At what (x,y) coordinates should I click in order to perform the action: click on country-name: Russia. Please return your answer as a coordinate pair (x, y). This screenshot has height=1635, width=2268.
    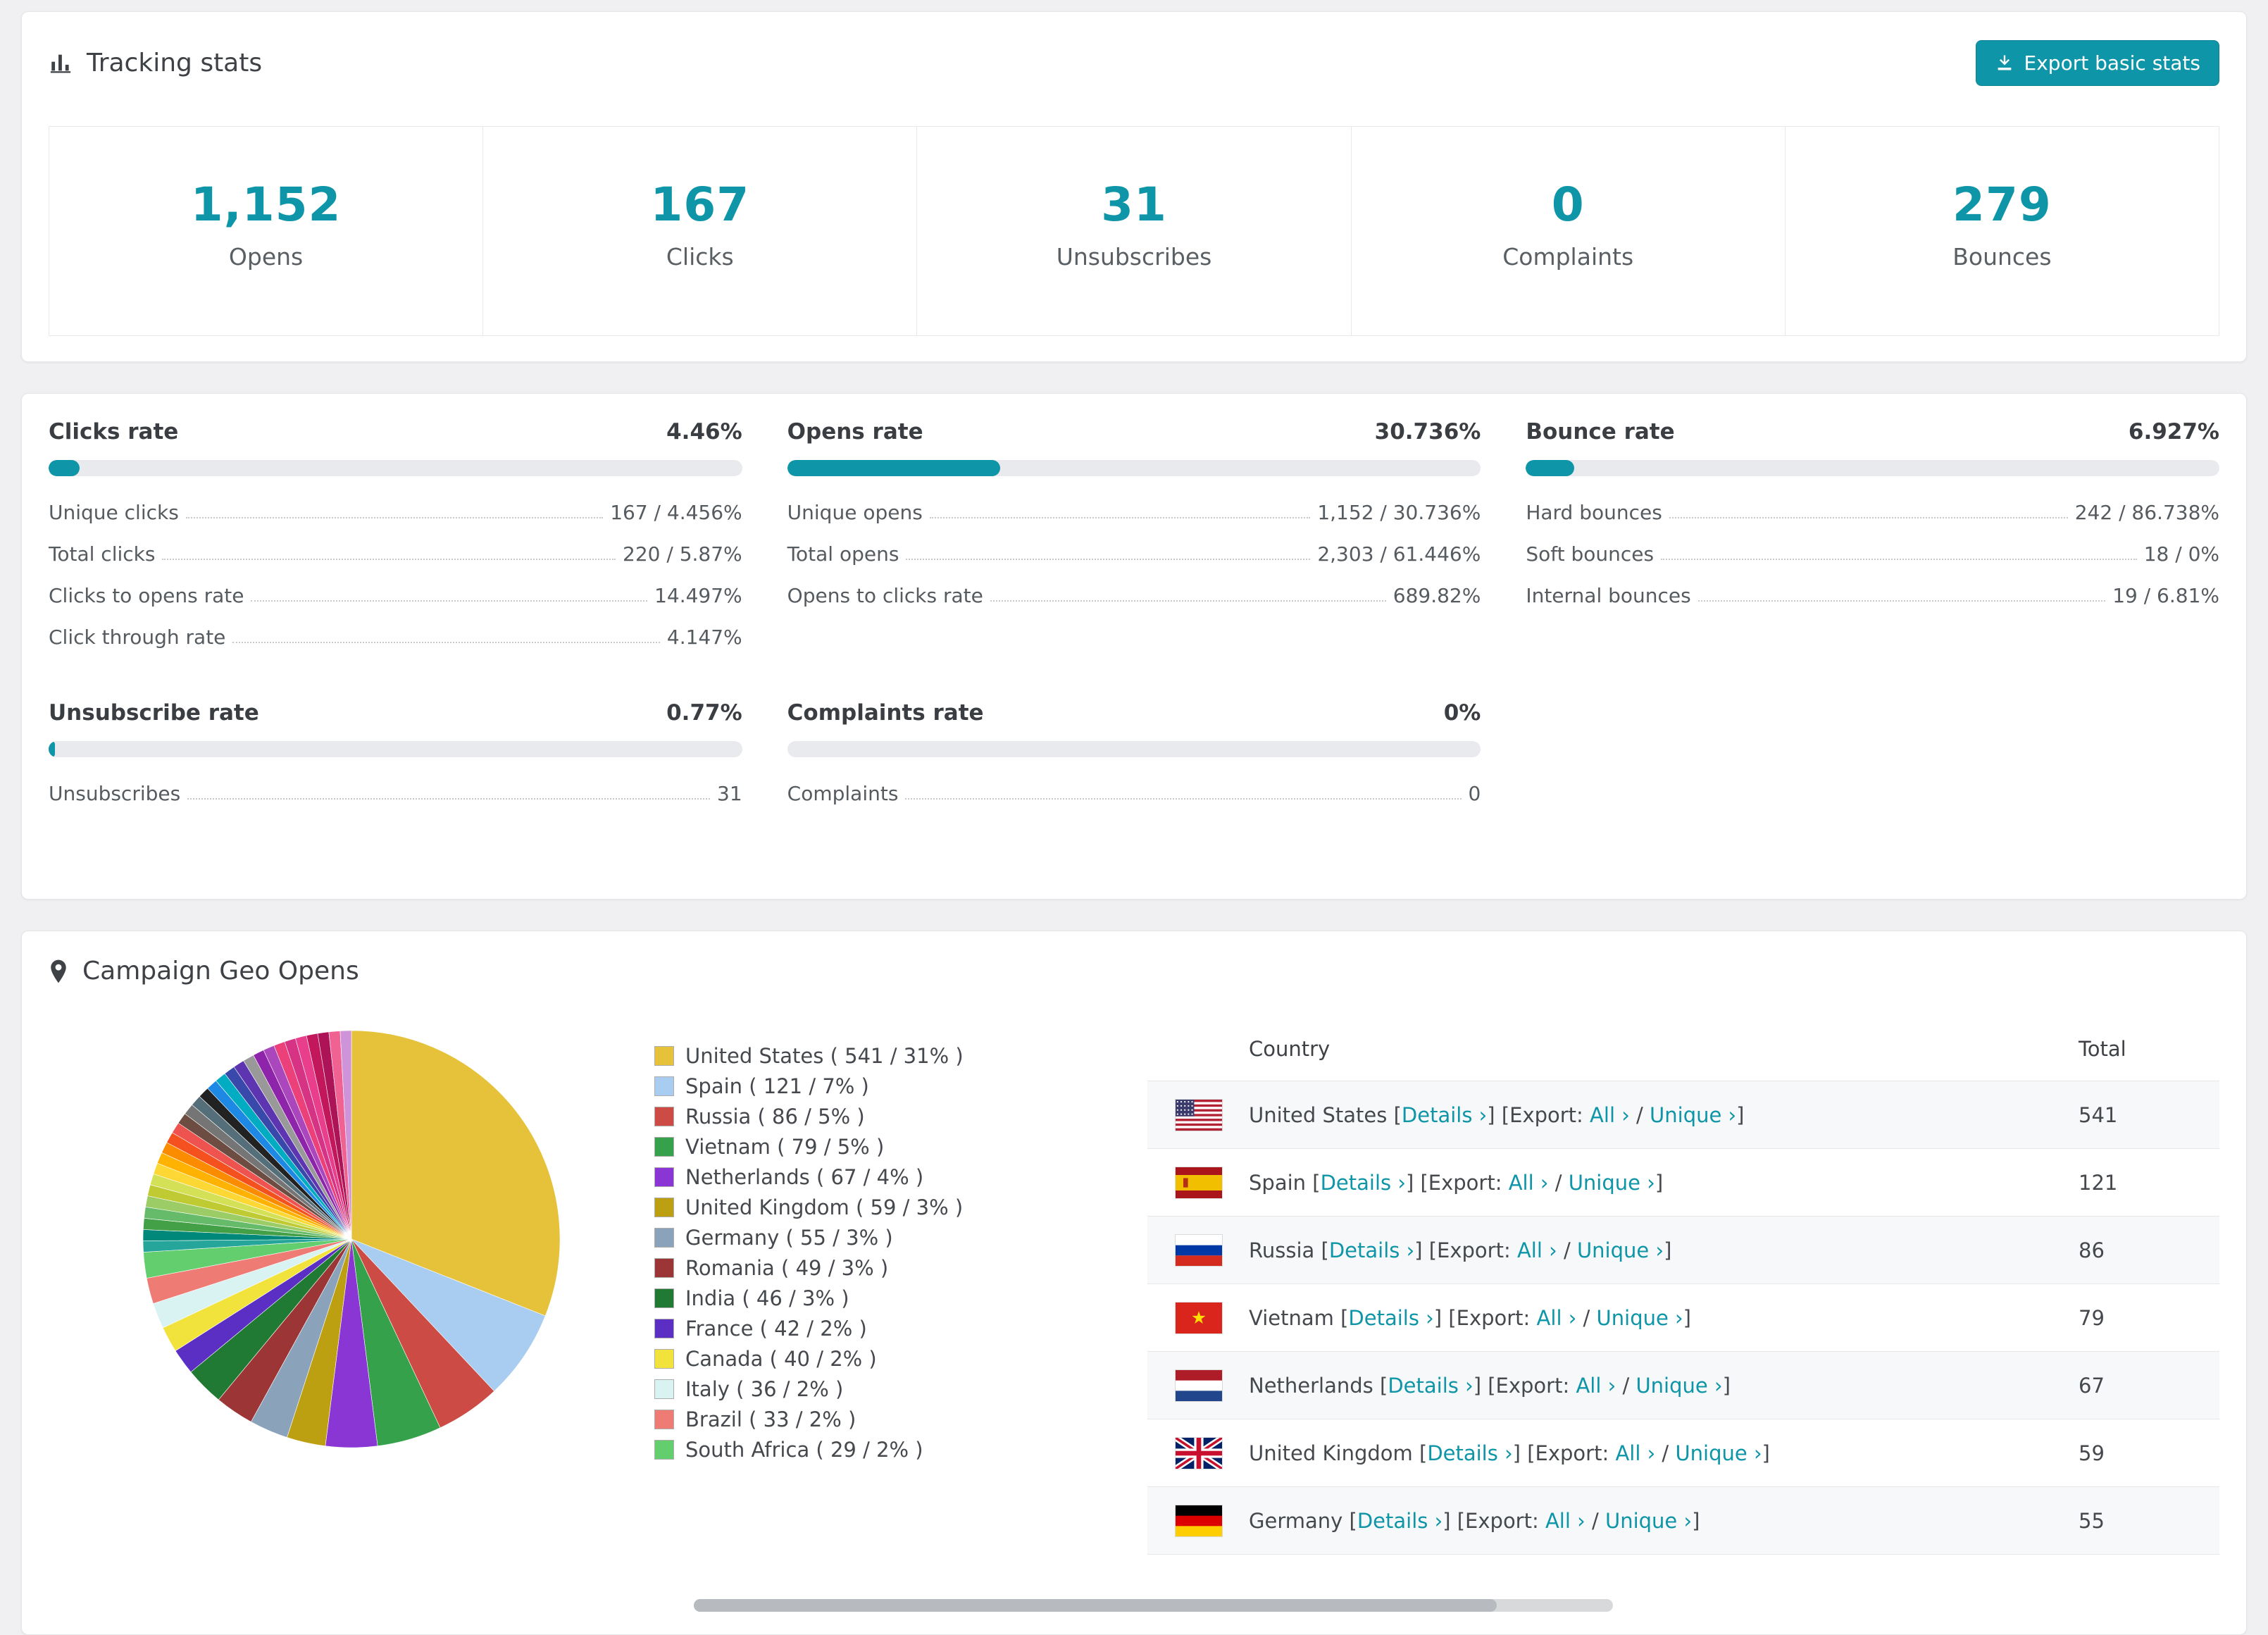
    Looking at the image, I should click on (1282, 1250).